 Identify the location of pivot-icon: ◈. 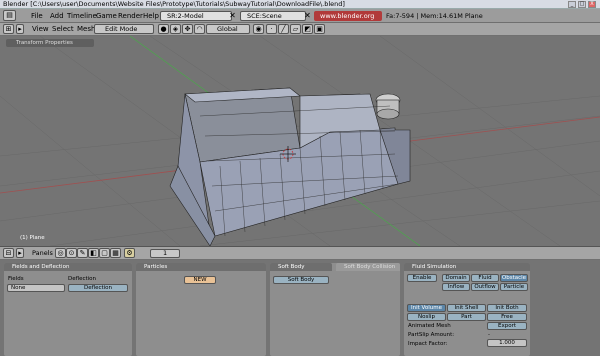
(175, 29).